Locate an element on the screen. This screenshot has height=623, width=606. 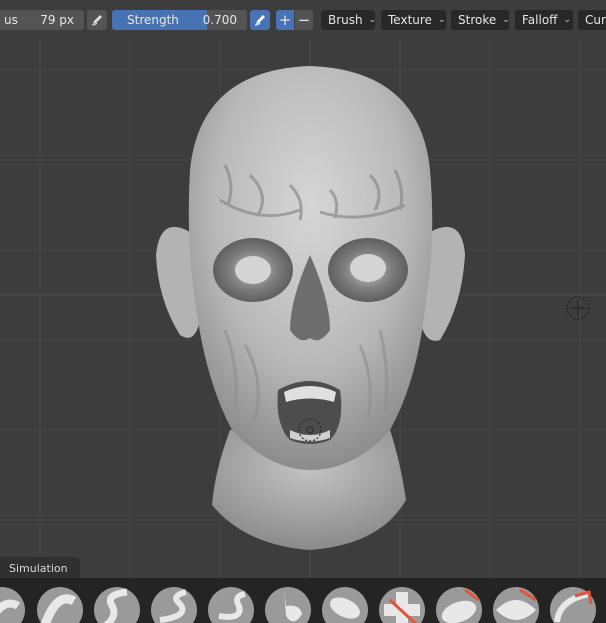
texture-dropdown-label: Texture is located at coordinates (410, 20).